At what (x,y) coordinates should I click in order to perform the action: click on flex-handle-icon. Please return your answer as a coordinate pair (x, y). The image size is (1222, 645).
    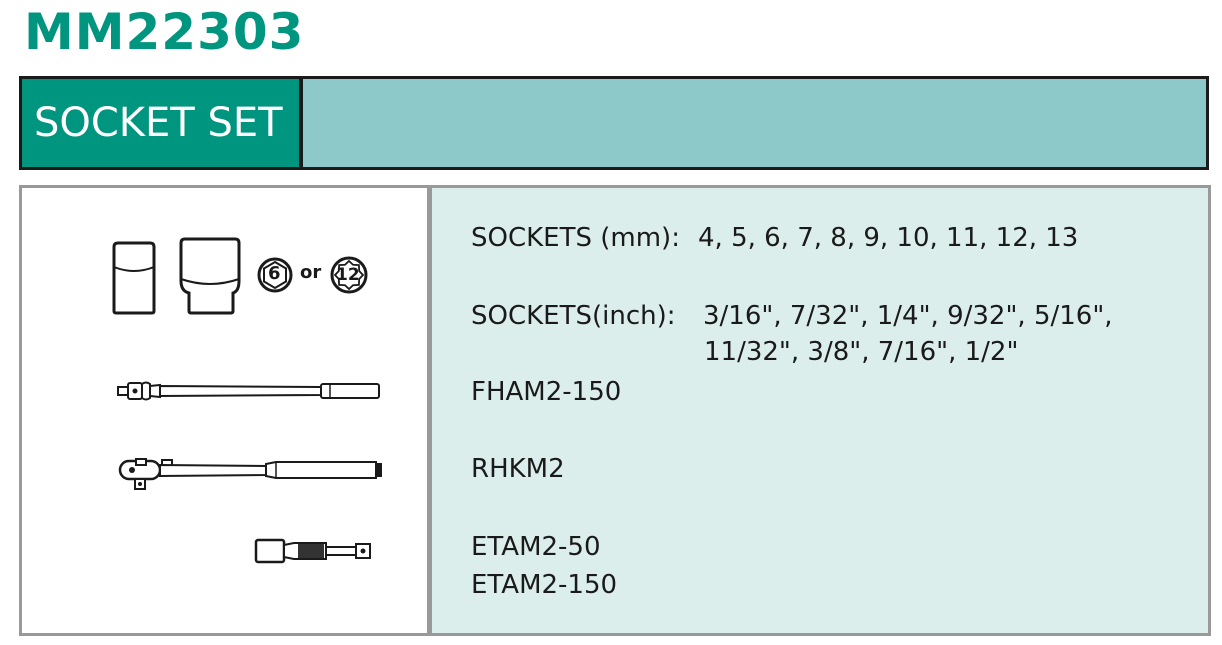
    Looking at the image, I should click on (248, 391).